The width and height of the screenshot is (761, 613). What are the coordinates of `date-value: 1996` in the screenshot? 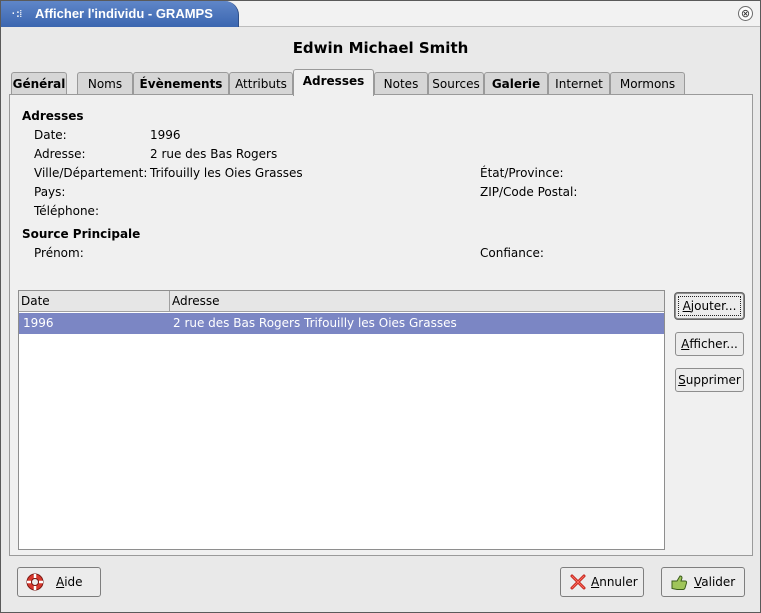 It's located at (165, 135).